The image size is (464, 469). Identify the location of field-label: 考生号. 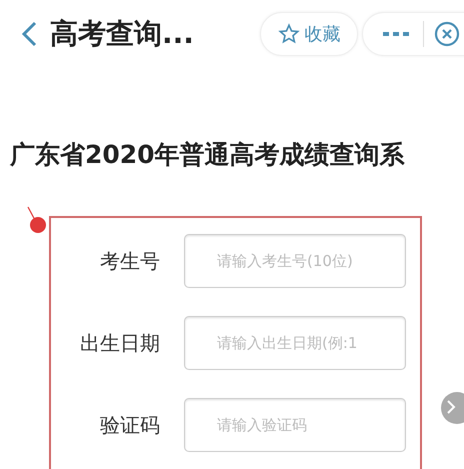
(129, 261).